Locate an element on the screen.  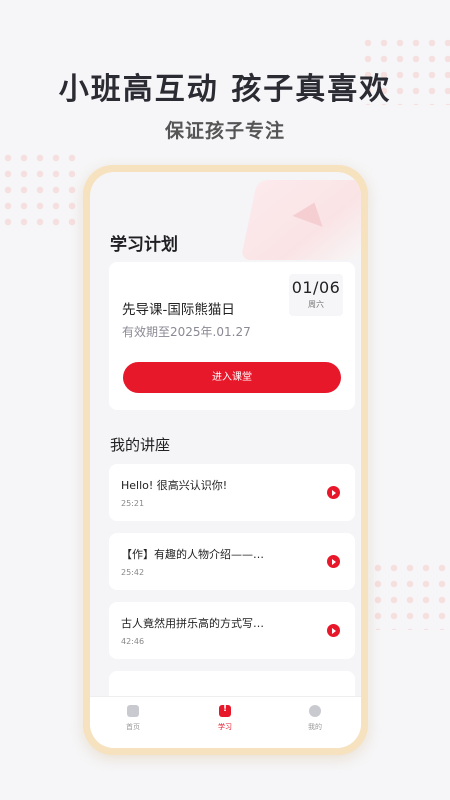
profile-icon is located at coordinates (315, 711).